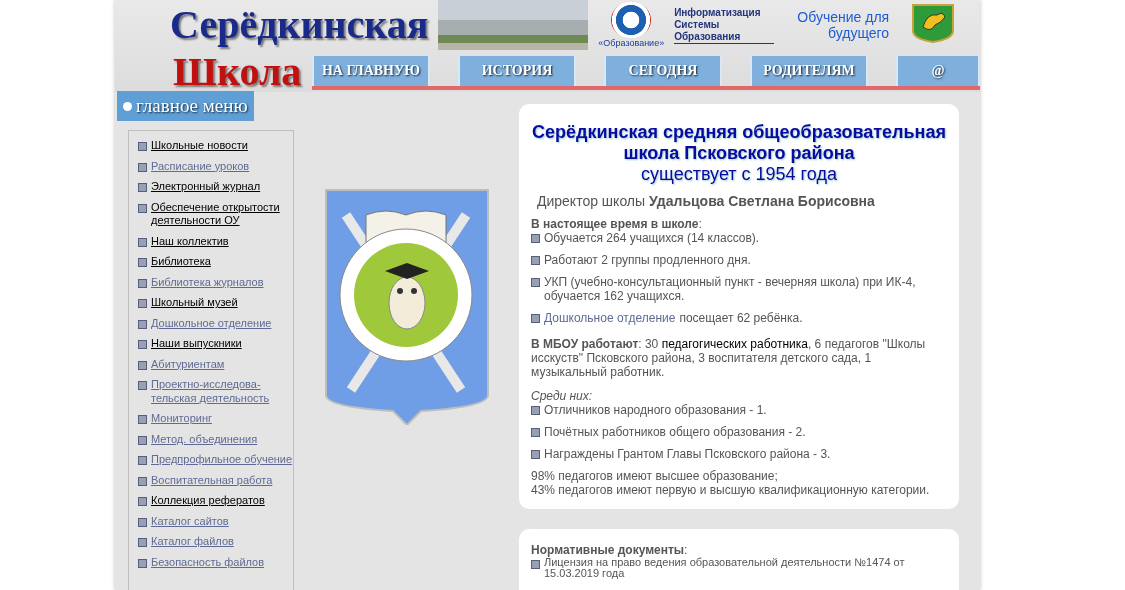 The width and height of the screenshot is (1125, 590). I want to click on nav-tab: СЕГОДНЯ, so click(663, 71).